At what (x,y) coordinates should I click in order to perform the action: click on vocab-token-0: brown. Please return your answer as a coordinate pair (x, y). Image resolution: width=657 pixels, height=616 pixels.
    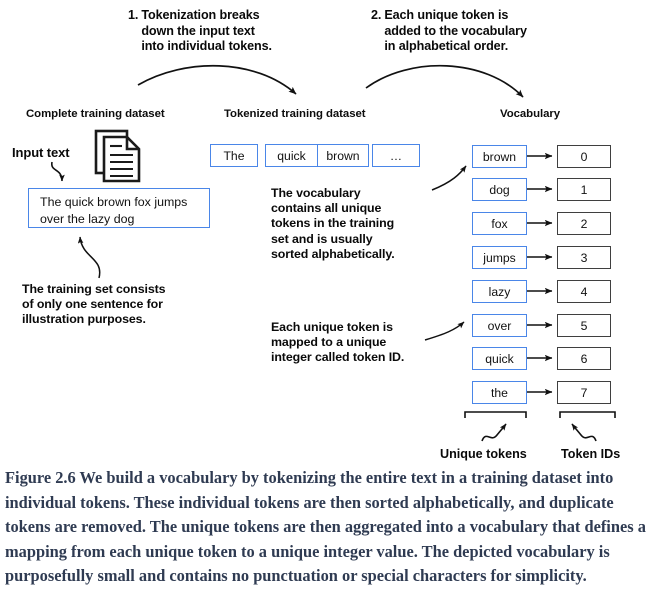
    Looking at the image, I should click on (499, 156).